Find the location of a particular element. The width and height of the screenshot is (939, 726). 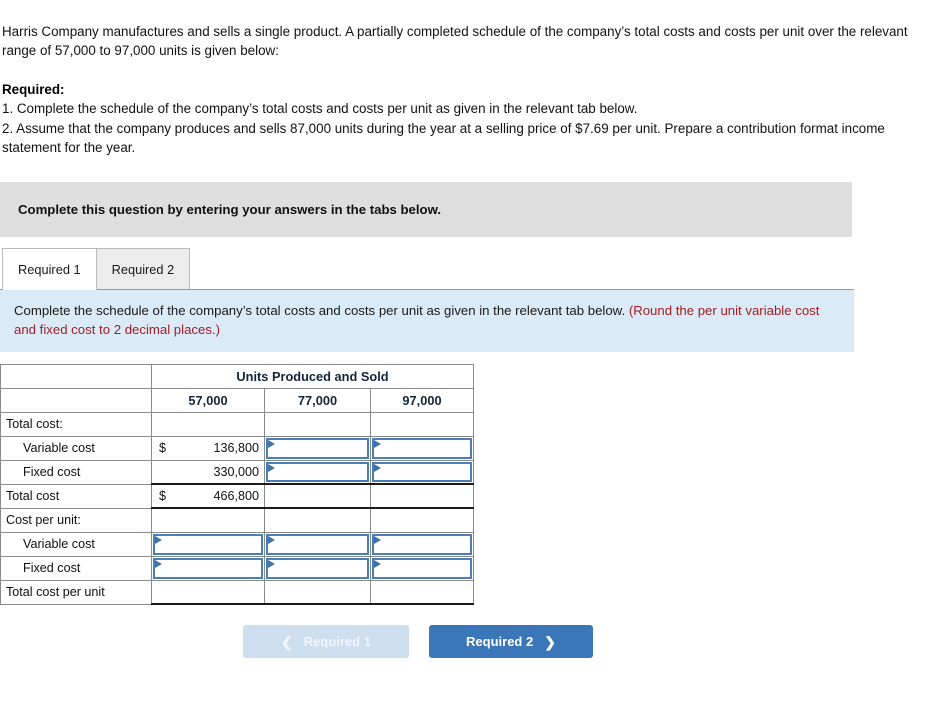

column-header-97000: 97,000 is located at coordinates (422, 400).